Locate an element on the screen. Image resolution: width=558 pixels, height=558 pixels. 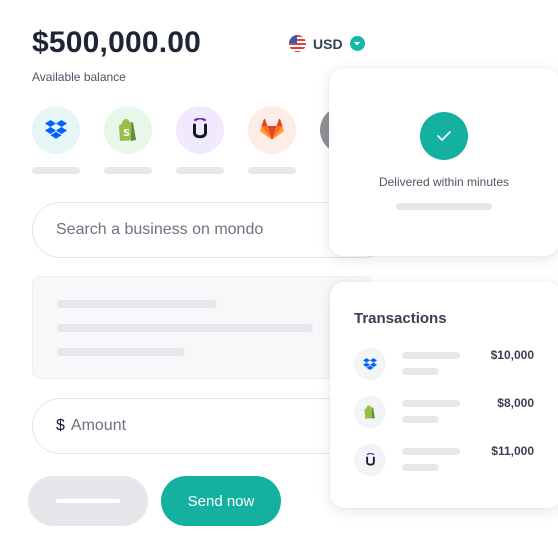
shopify-icon is located at coordinates (370, 412).